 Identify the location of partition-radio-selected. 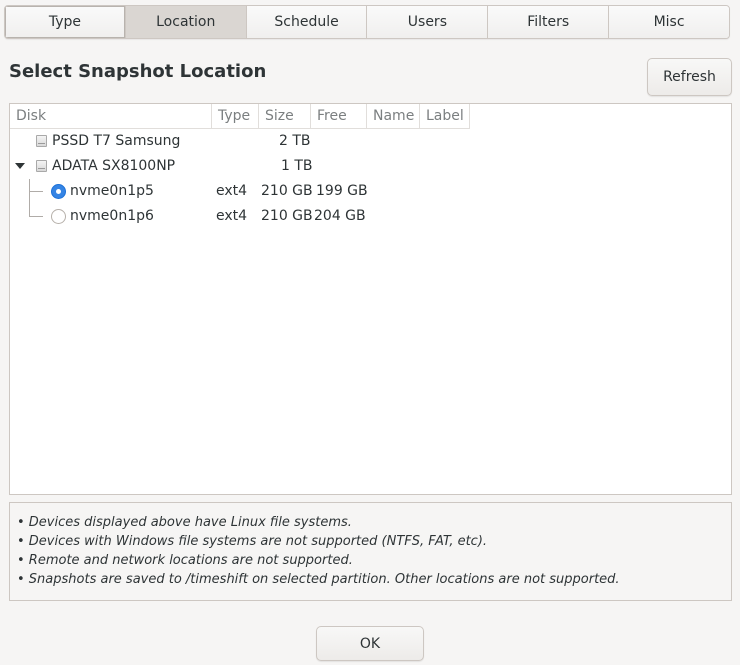
(58, 191).